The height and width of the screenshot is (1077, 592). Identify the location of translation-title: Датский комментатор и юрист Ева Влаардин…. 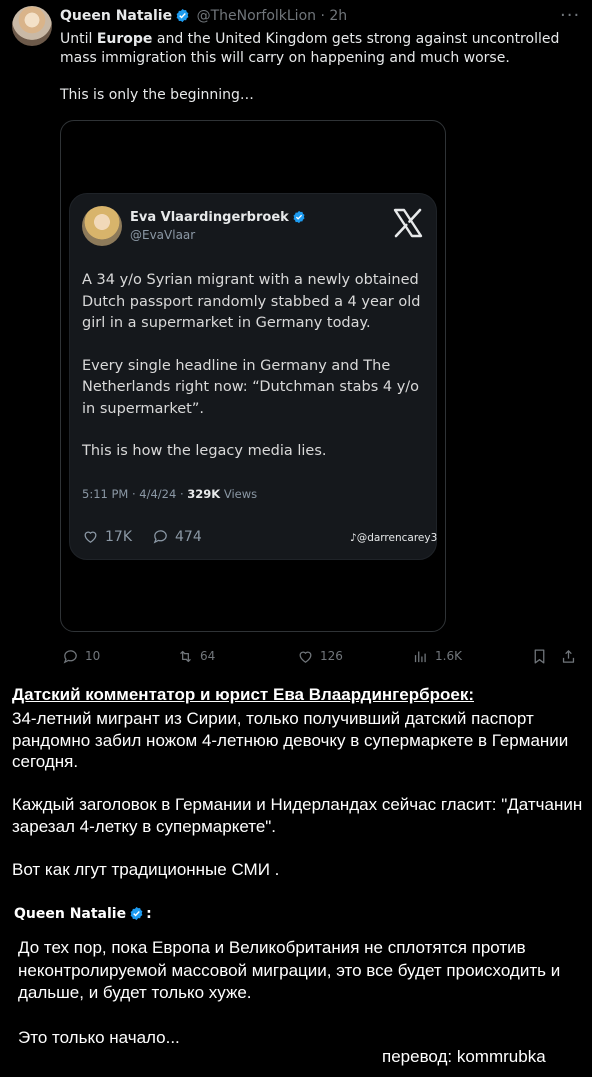
(243, 694).